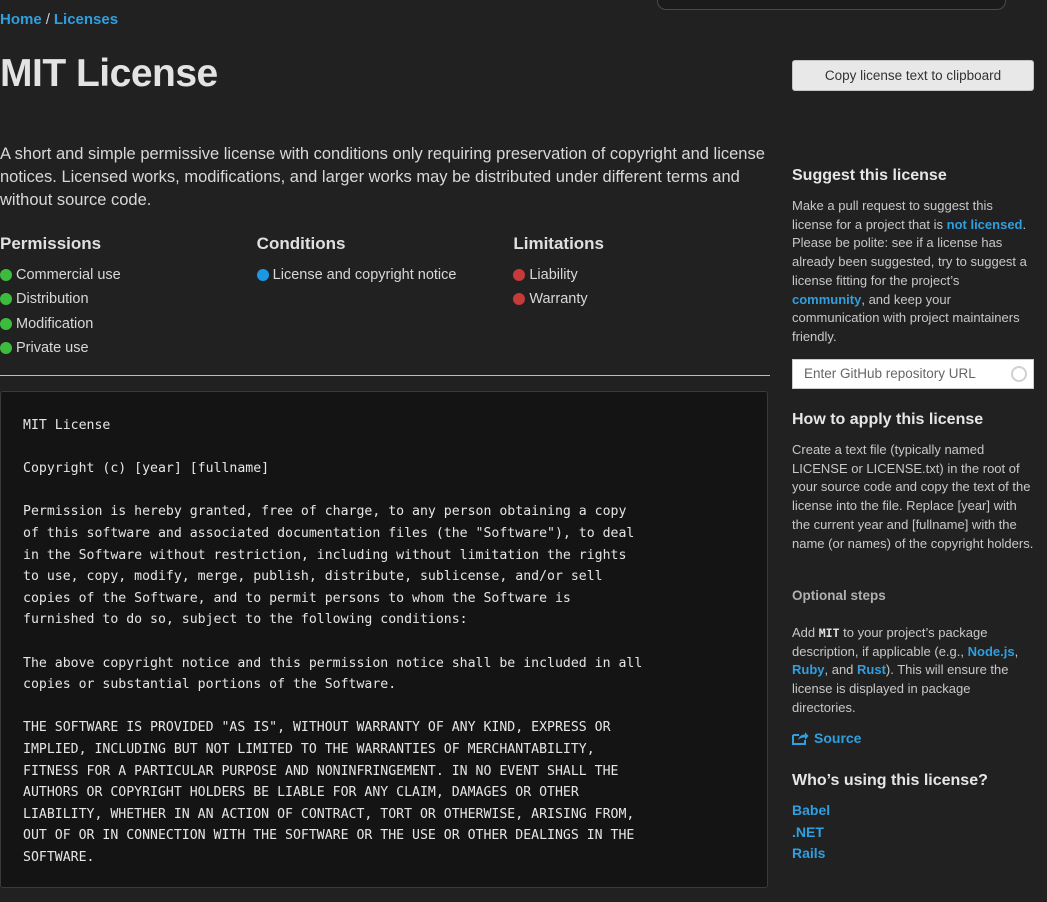  Describe the element at coordinates (641, 275) in the screenshot. I see `limitation-item: Liability` at that location.